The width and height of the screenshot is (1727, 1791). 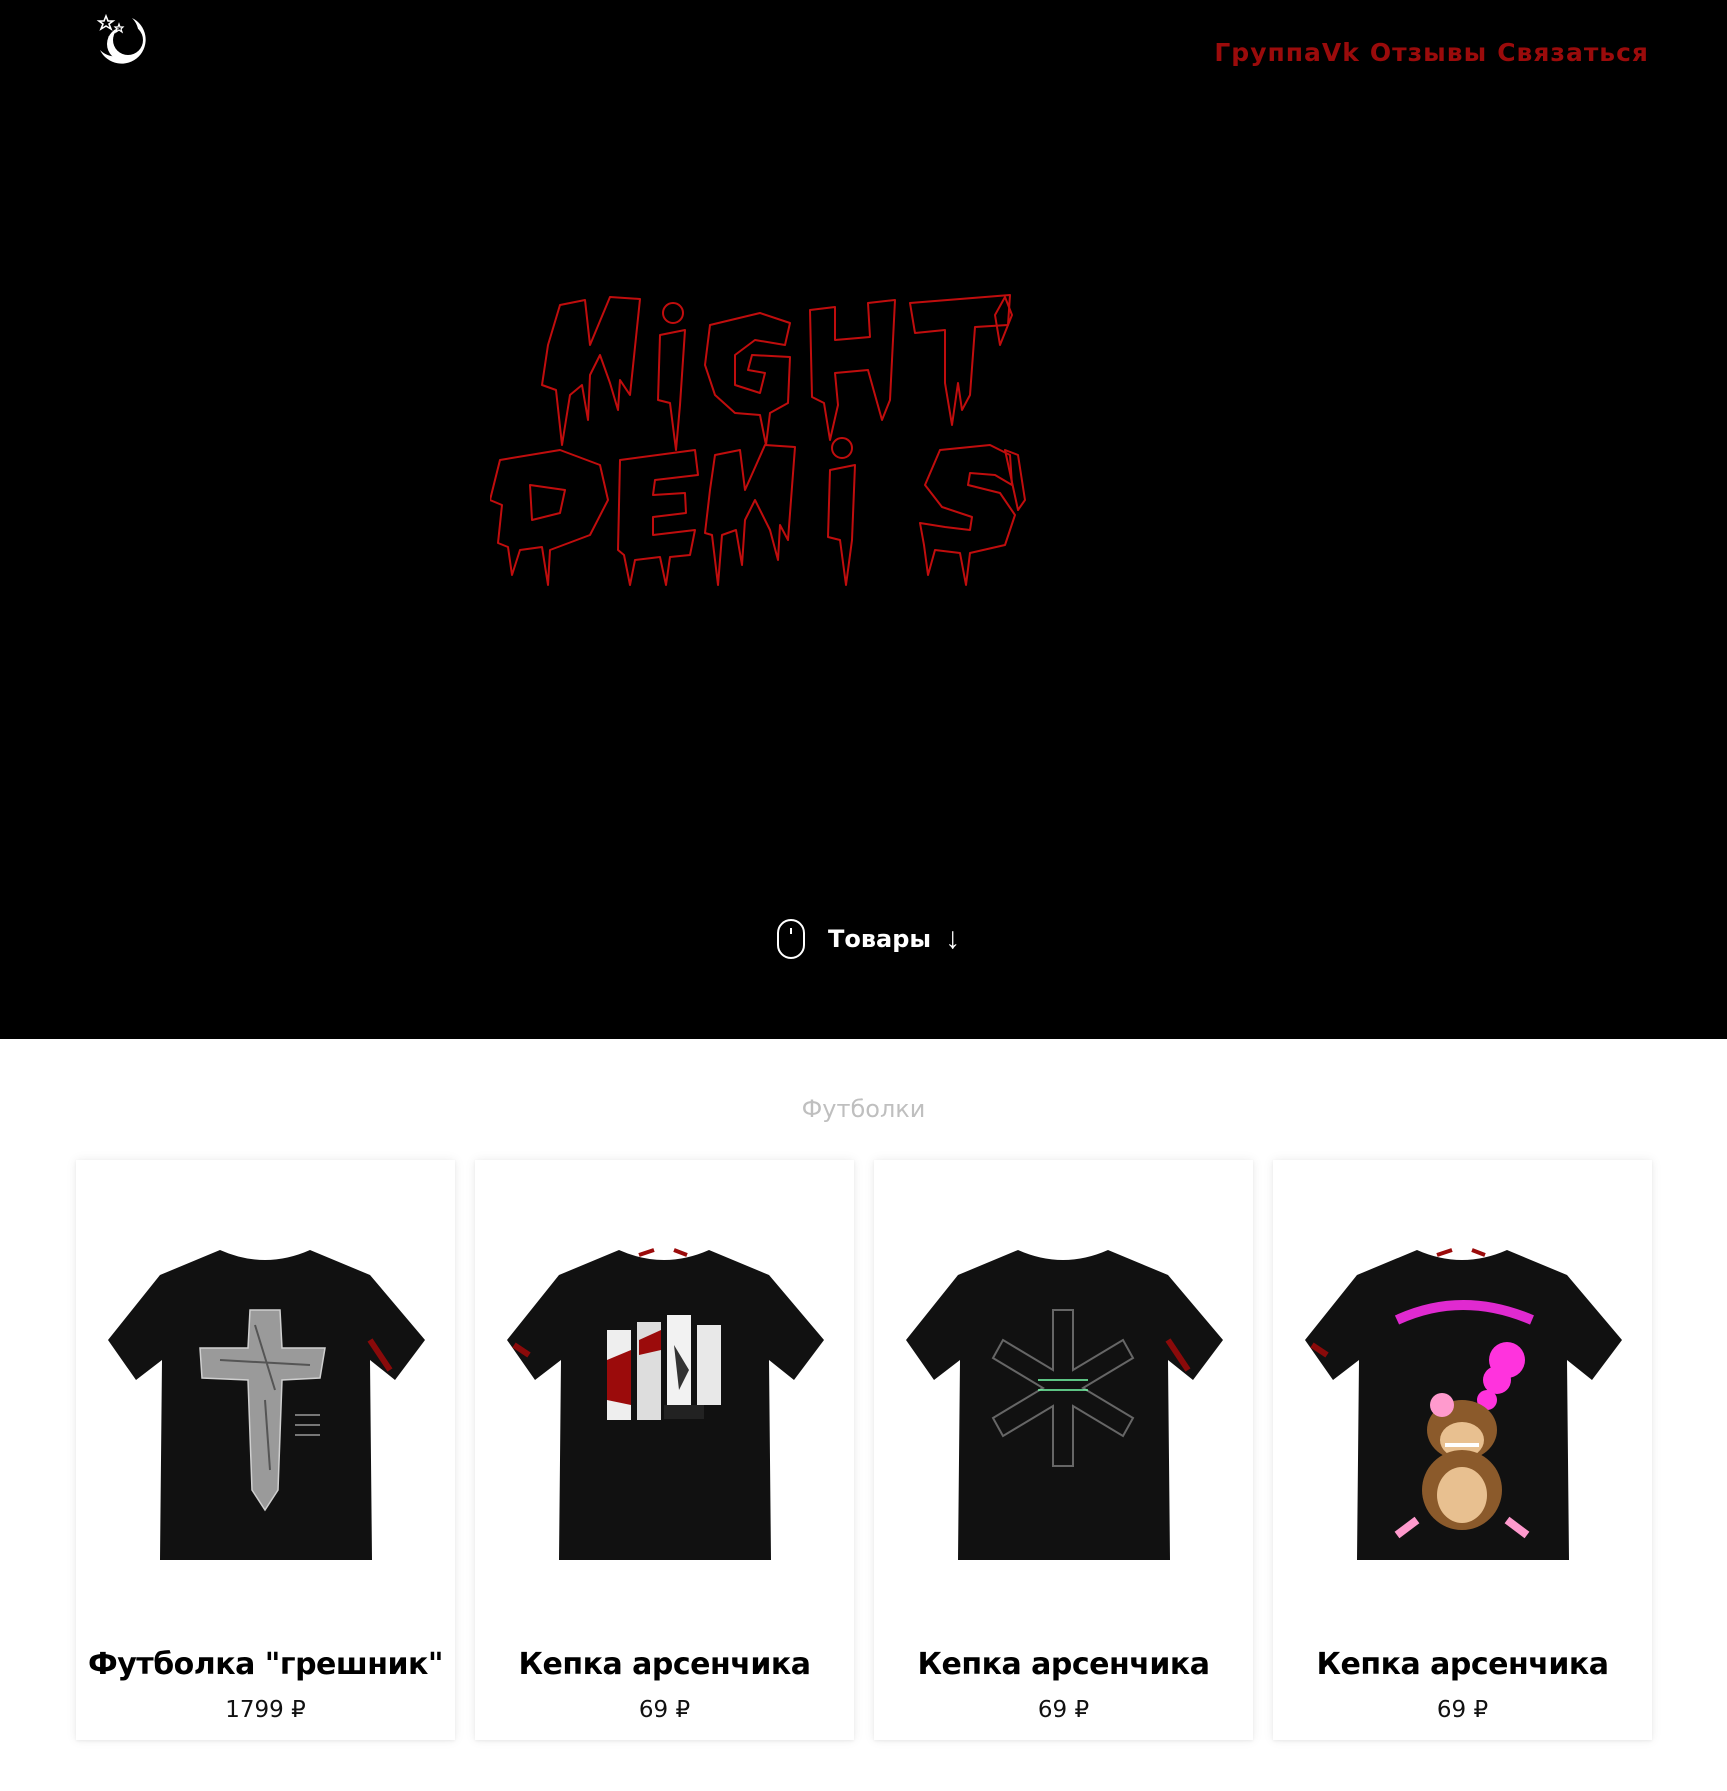 I want to click on mouse-scroll-icon, so click(x=791, y=939).